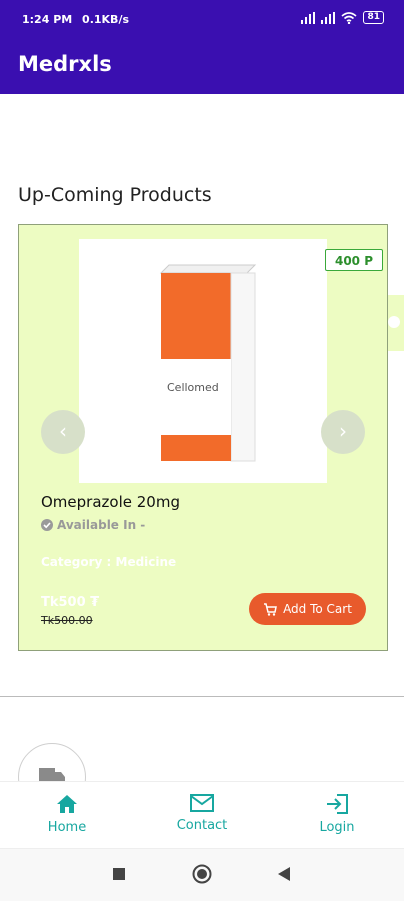 The image size is (404, 901). Describe the element at coordinates (47, 19) in the screenshot. I see `status-time: 1:24 PM` at that location.